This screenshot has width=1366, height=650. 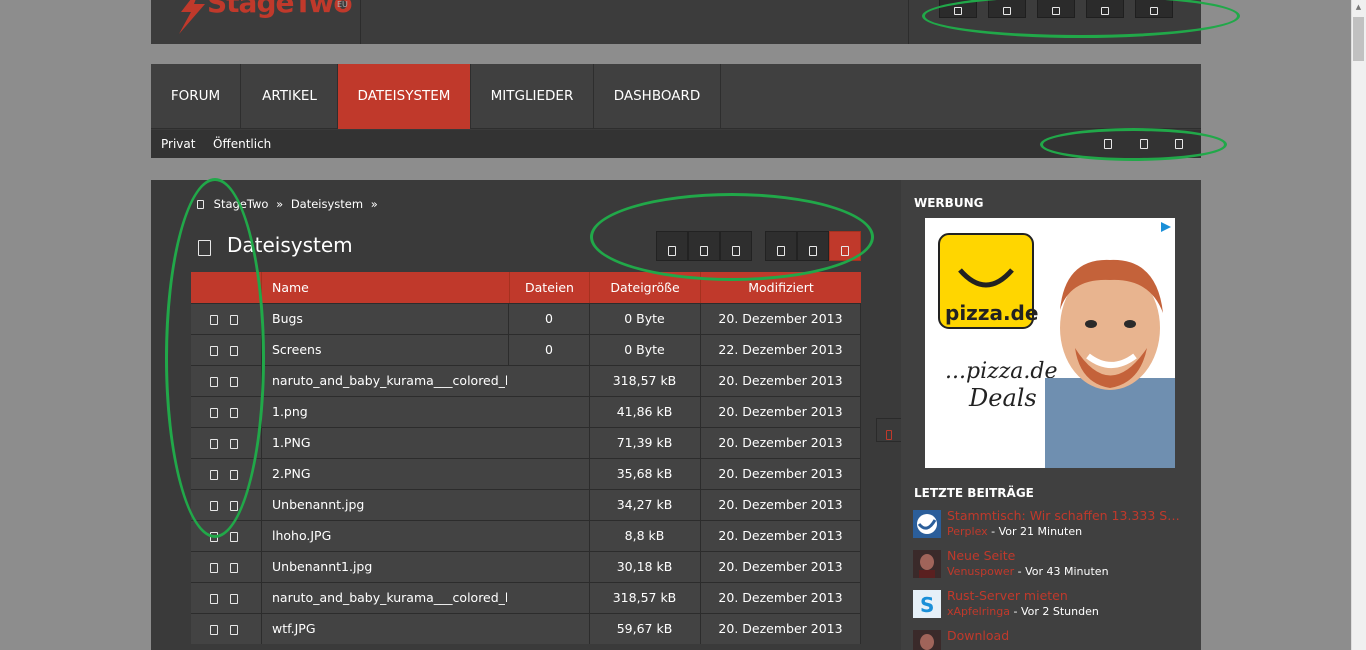 What do you see at coordinates (526, 473) in the screenshot?
I see `table-row: 2.PNG 35,68 kB 20. Dezember 2013` at bounding box center [526, 473].